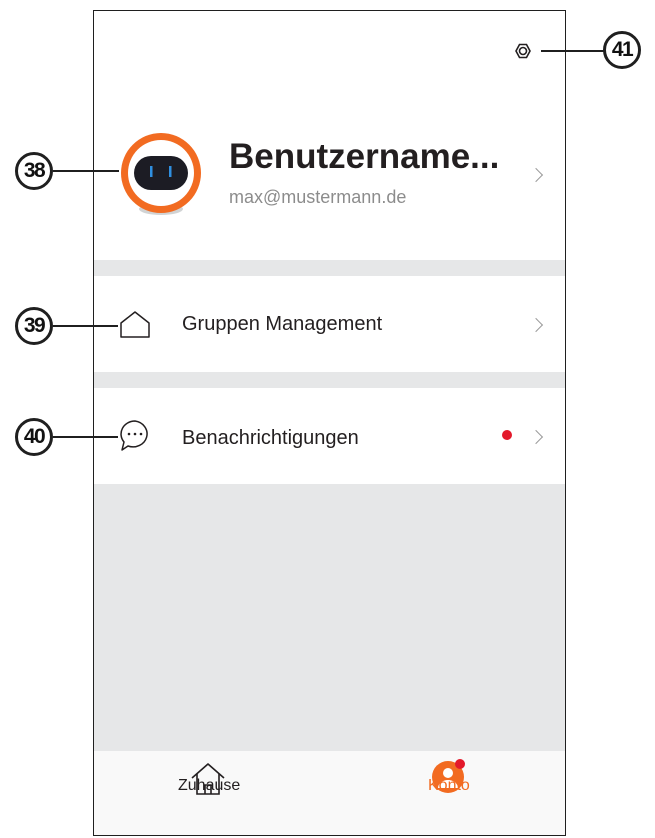  I want to click on bottom-tab-bar, so click(329, 793).